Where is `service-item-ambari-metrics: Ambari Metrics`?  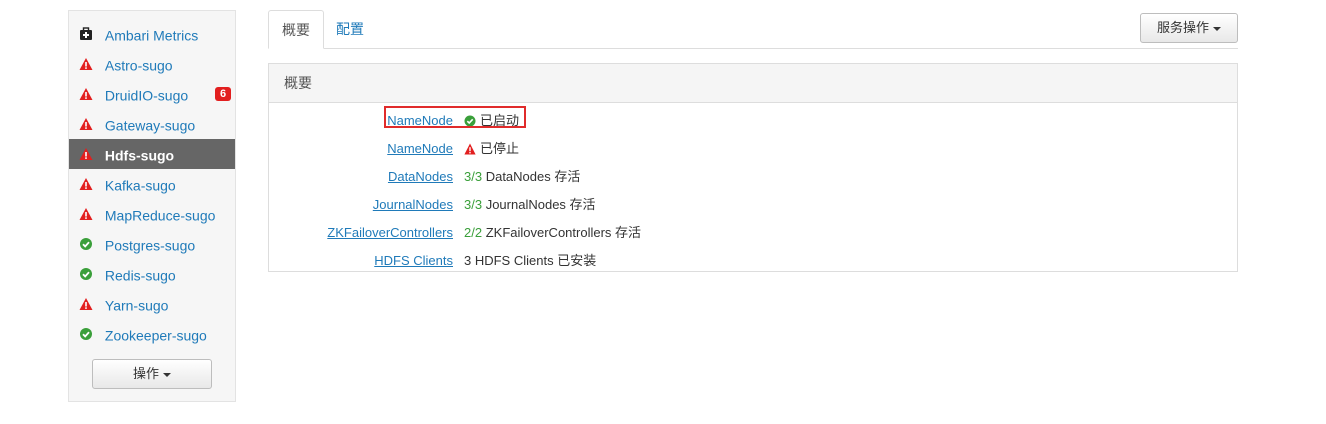 service-item-ambari-metrics: Ambari Metrics is located at coordinates (152, 34).